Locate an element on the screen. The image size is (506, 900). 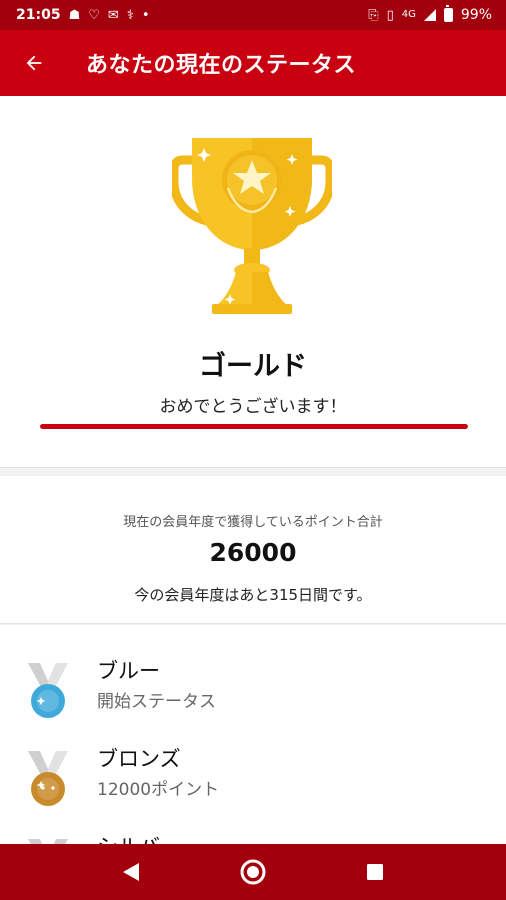
status-progress-fill is located at coordinates (254, 426).